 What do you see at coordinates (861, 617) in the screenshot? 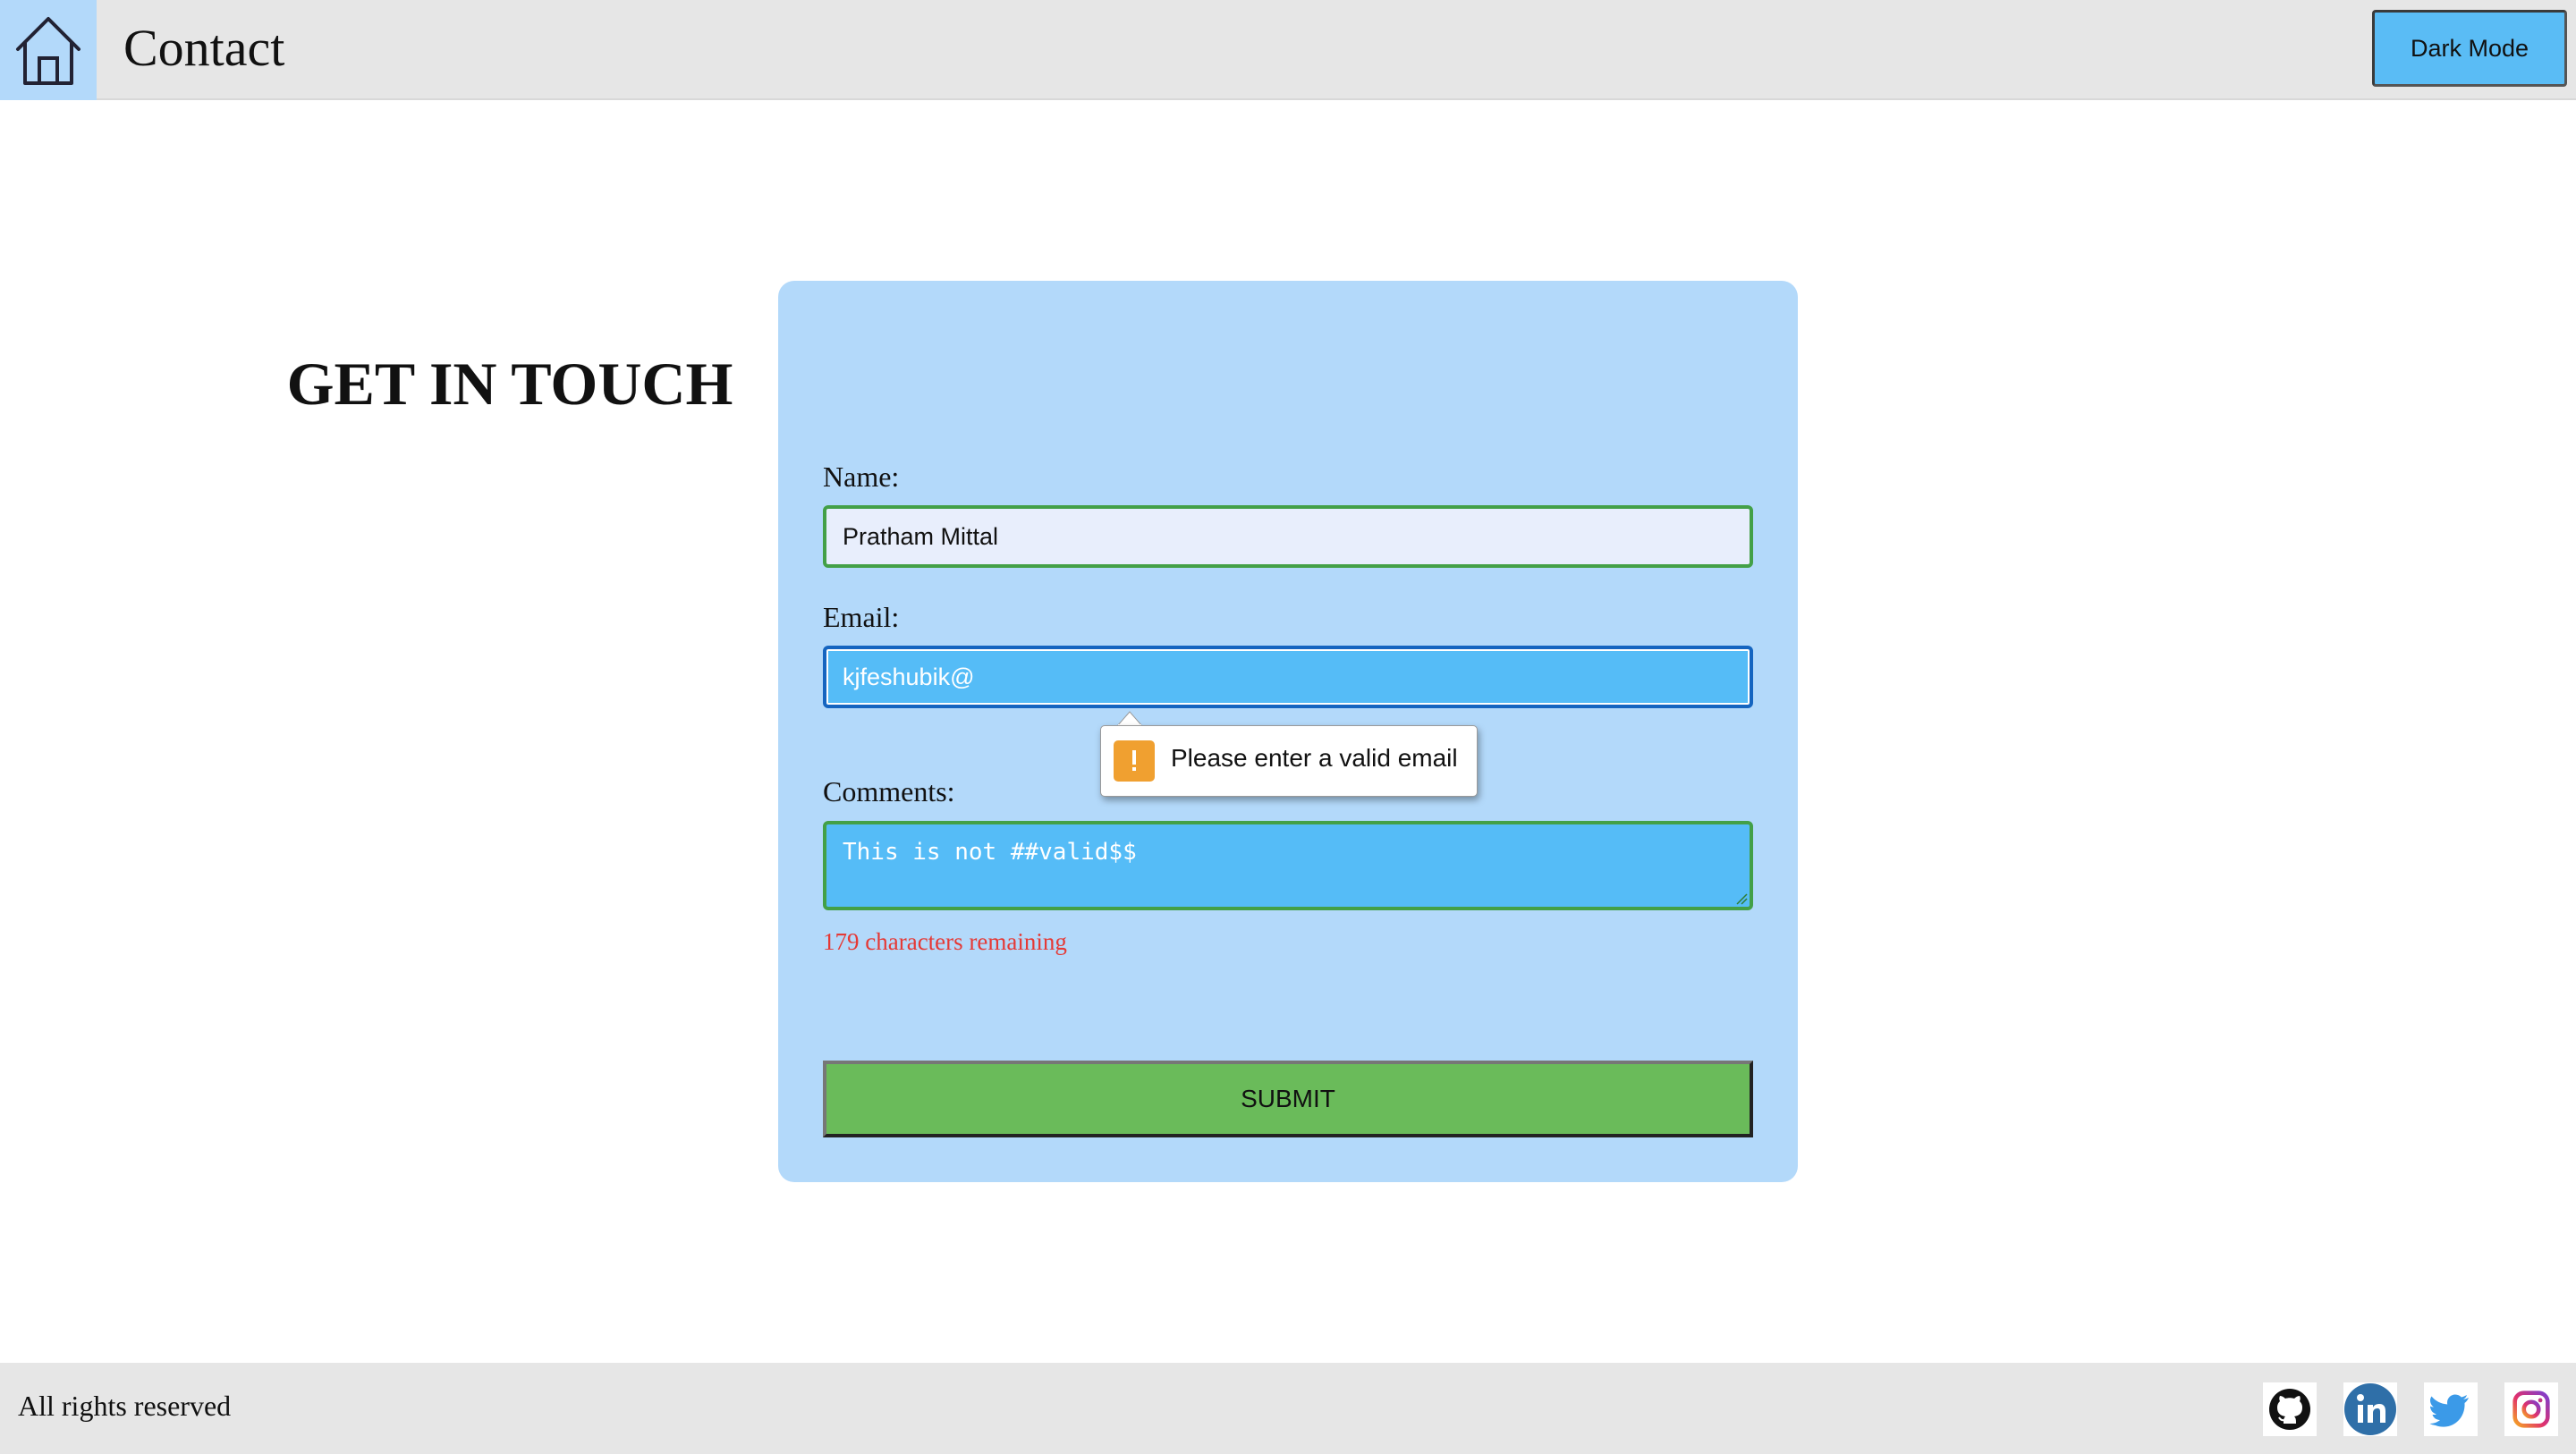
I see `email-label: Email:` at bounding box center [861, 617].